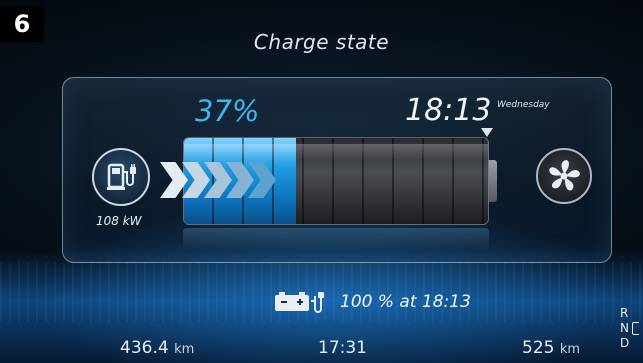  I want to click on odometer: 436.4 km, so click(157, 348).